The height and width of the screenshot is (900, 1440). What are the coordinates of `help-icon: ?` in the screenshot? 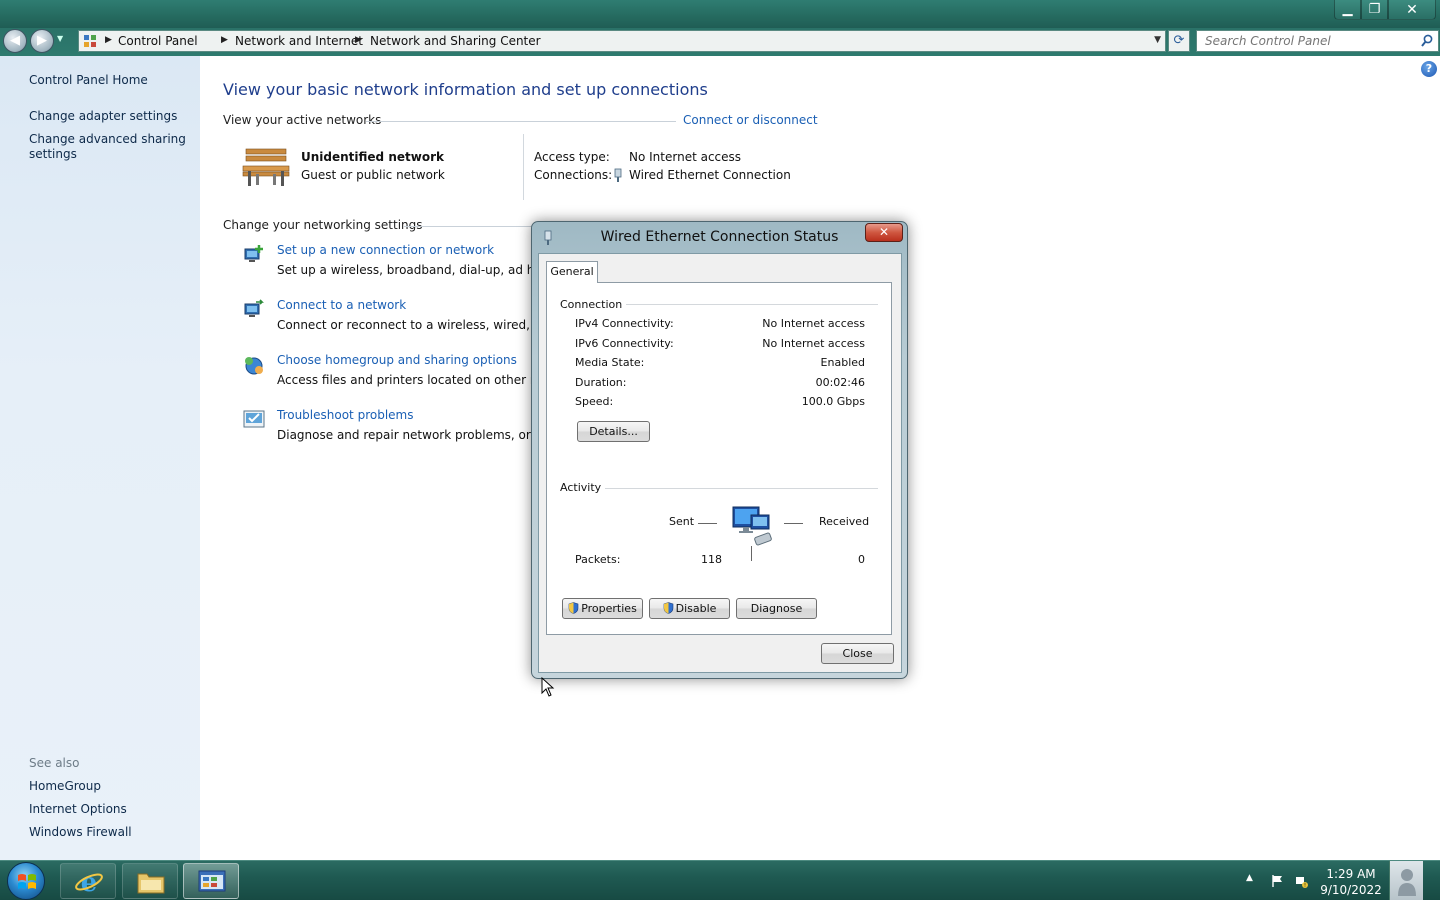 It's located at (1429, 69).